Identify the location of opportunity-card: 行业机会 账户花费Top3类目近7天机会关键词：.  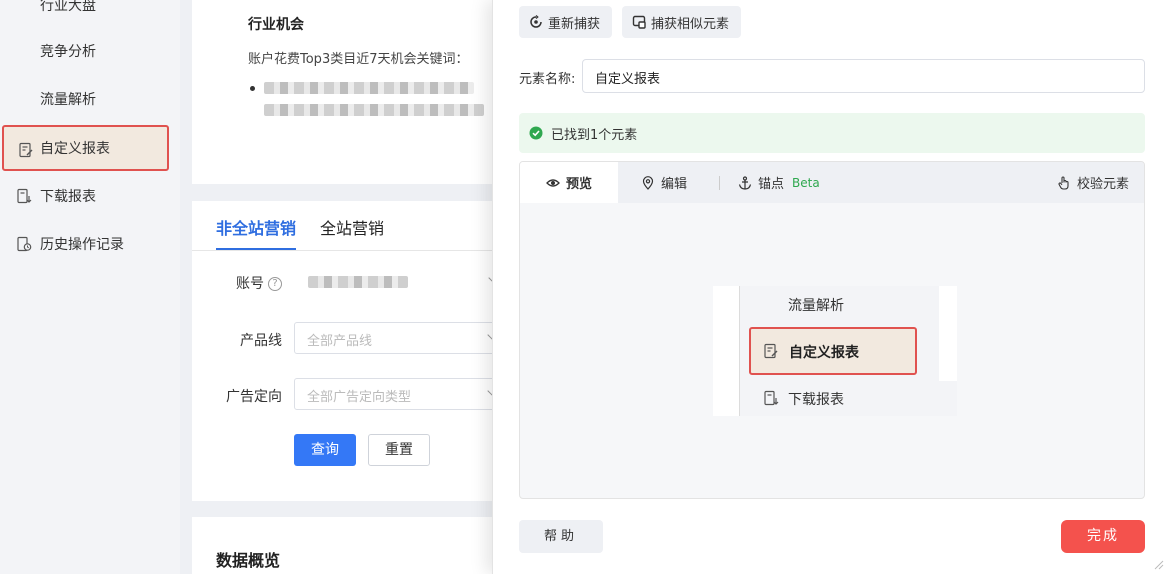
(347, 92).